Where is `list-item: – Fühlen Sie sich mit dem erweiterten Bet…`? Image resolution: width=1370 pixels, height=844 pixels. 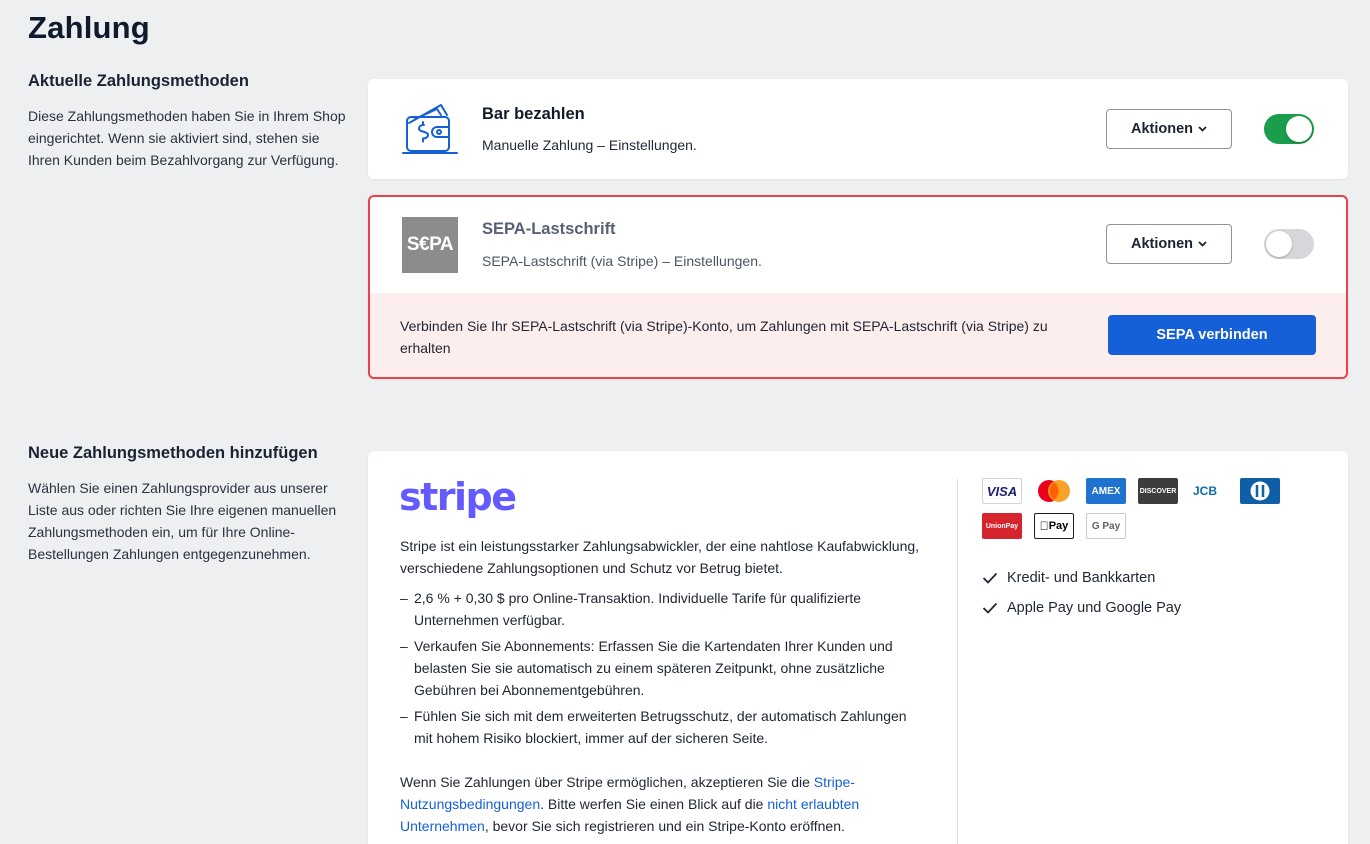
list-item: – Fühlen Sie sich mit dem erweiterten Bet… is located at coordinates (653, 727).